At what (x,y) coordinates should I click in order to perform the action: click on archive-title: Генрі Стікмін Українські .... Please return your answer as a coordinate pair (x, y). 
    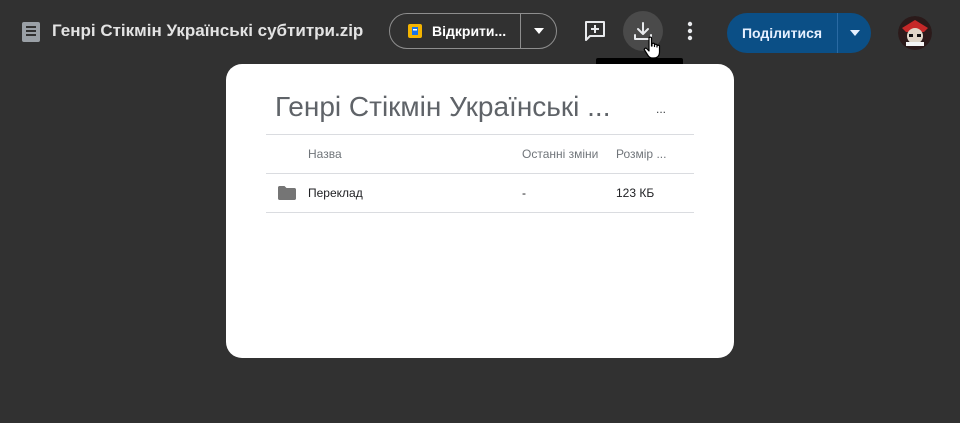
    Looking at the image, I should click on (443, 106).